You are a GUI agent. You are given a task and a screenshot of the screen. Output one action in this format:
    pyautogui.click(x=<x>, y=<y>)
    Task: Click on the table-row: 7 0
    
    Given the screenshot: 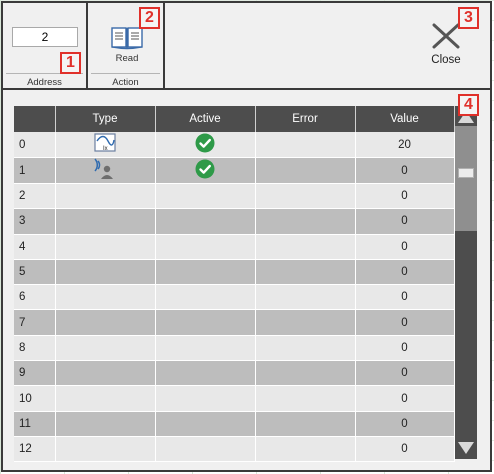 What is the action you would take?
    pyautogui.click(x=234, y=322)
    